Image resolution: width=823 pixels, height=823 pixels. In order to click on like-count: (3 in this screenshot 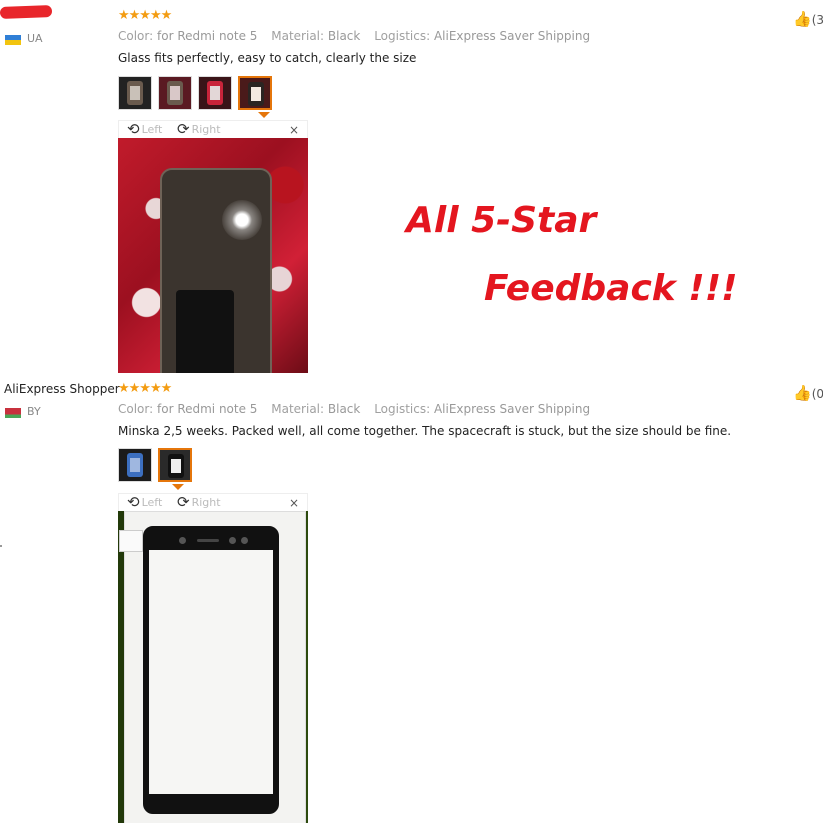, I will do `click(817, 20)`.